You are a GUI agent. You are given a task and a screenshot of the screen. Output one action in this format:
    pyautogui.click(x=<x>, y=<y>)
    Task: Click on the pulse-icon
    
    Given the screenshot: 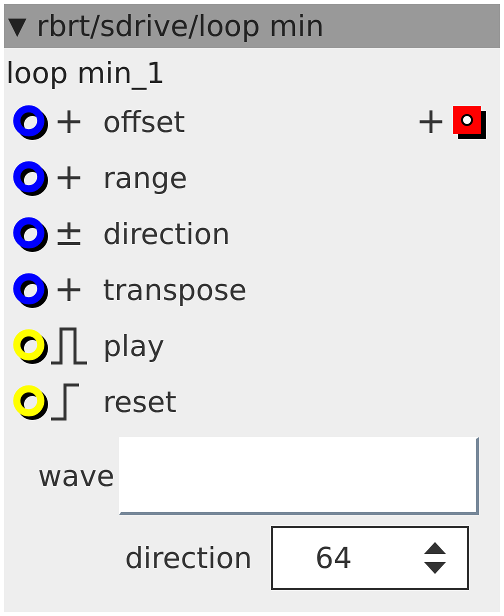 What is the action you would take?
    pyautogui.click(x=69, y=346)
    